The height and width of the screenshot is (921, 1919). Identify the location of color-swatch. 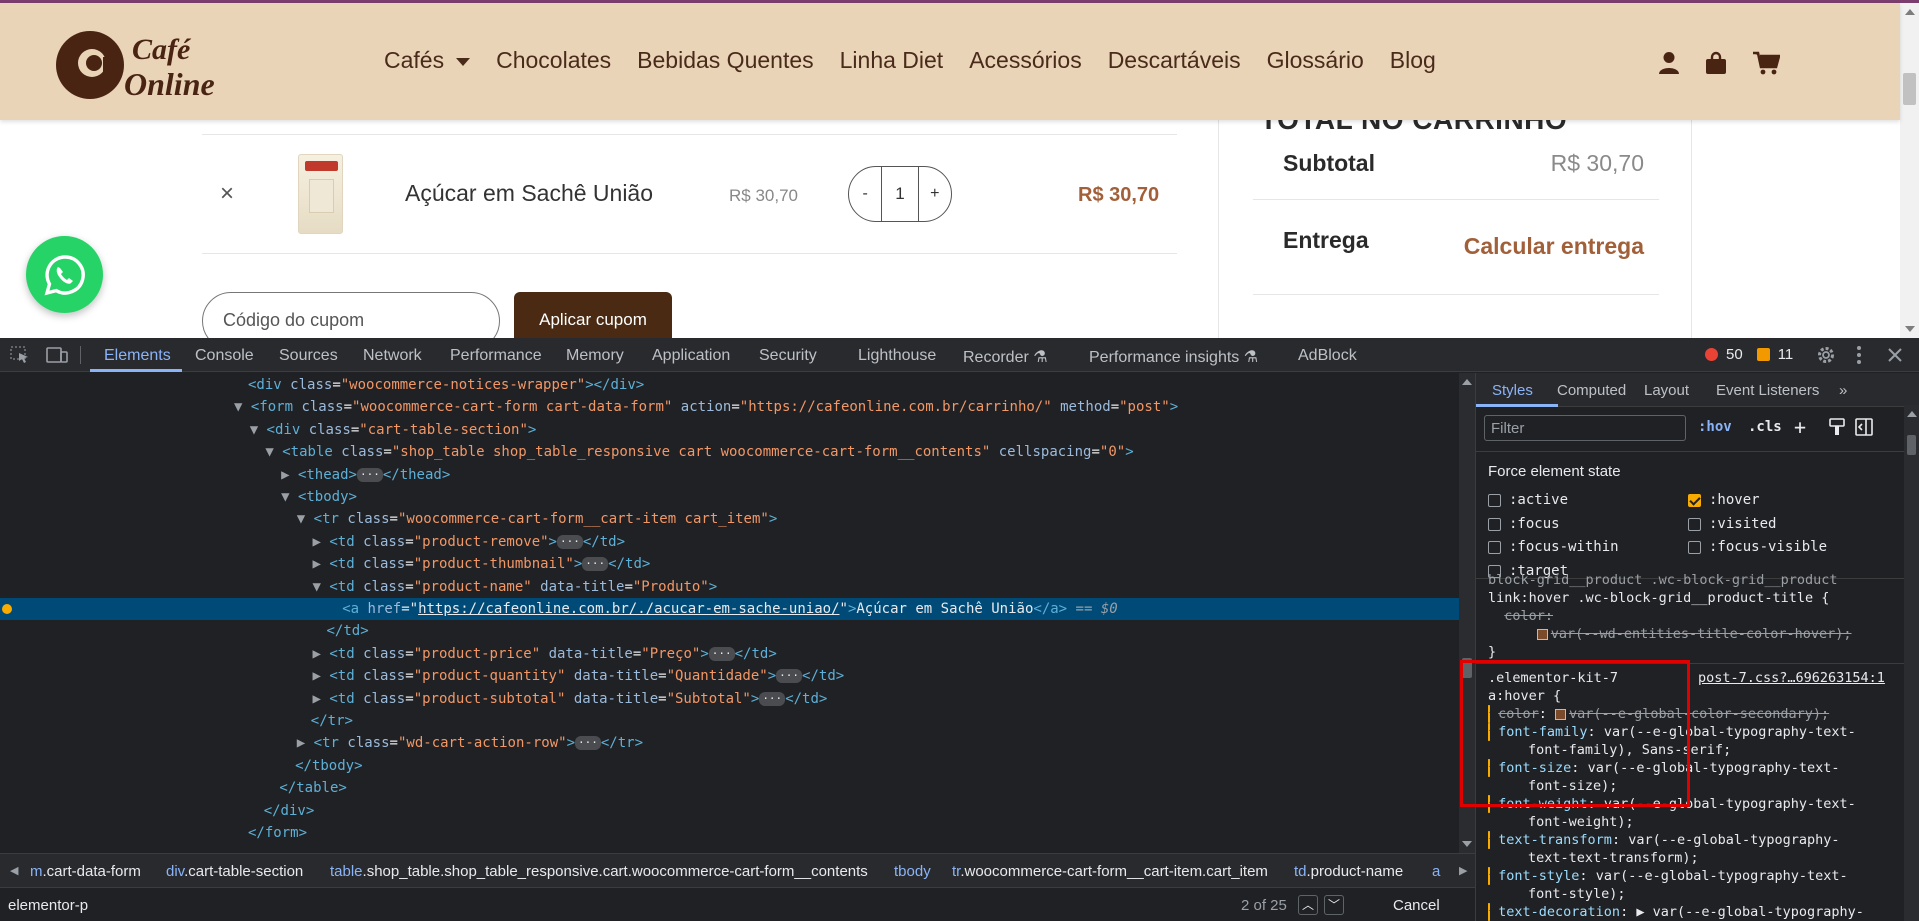
(1542, 634).